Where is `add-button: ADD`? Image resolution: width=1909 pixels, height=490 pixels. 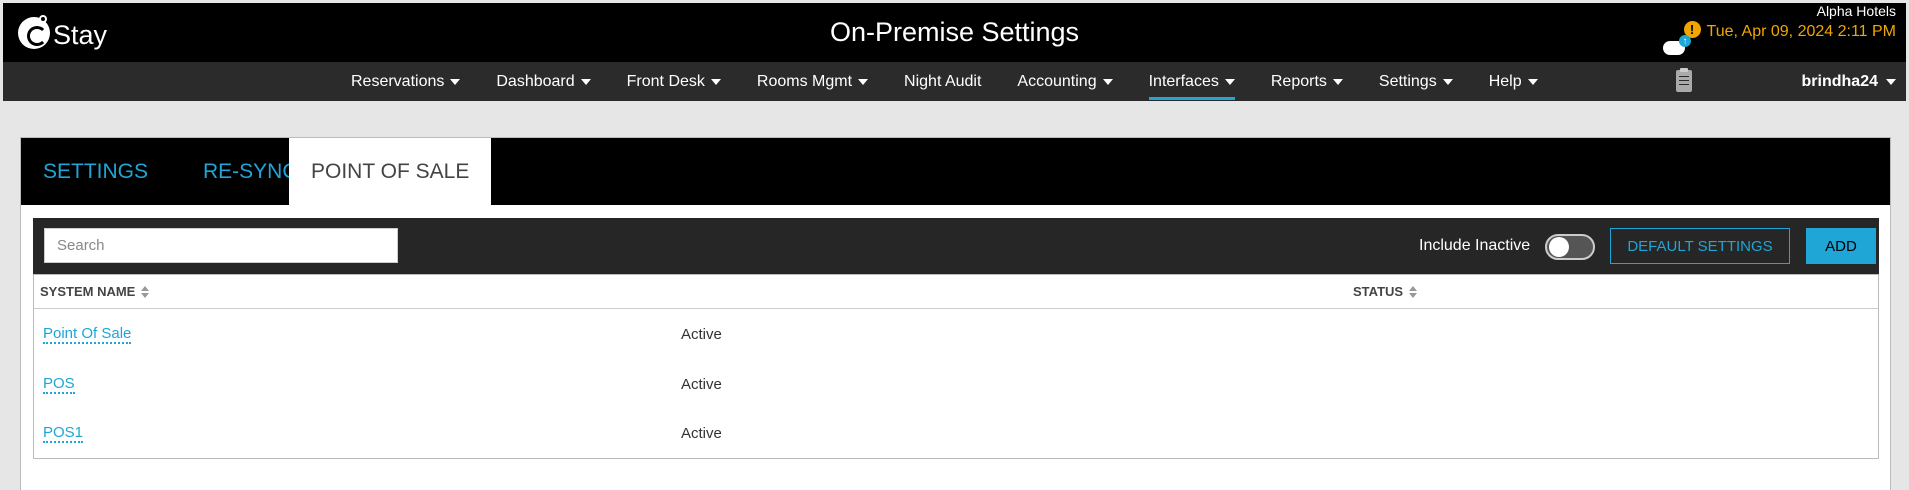 add-button: ADD is located at coordinates (1841, 246).